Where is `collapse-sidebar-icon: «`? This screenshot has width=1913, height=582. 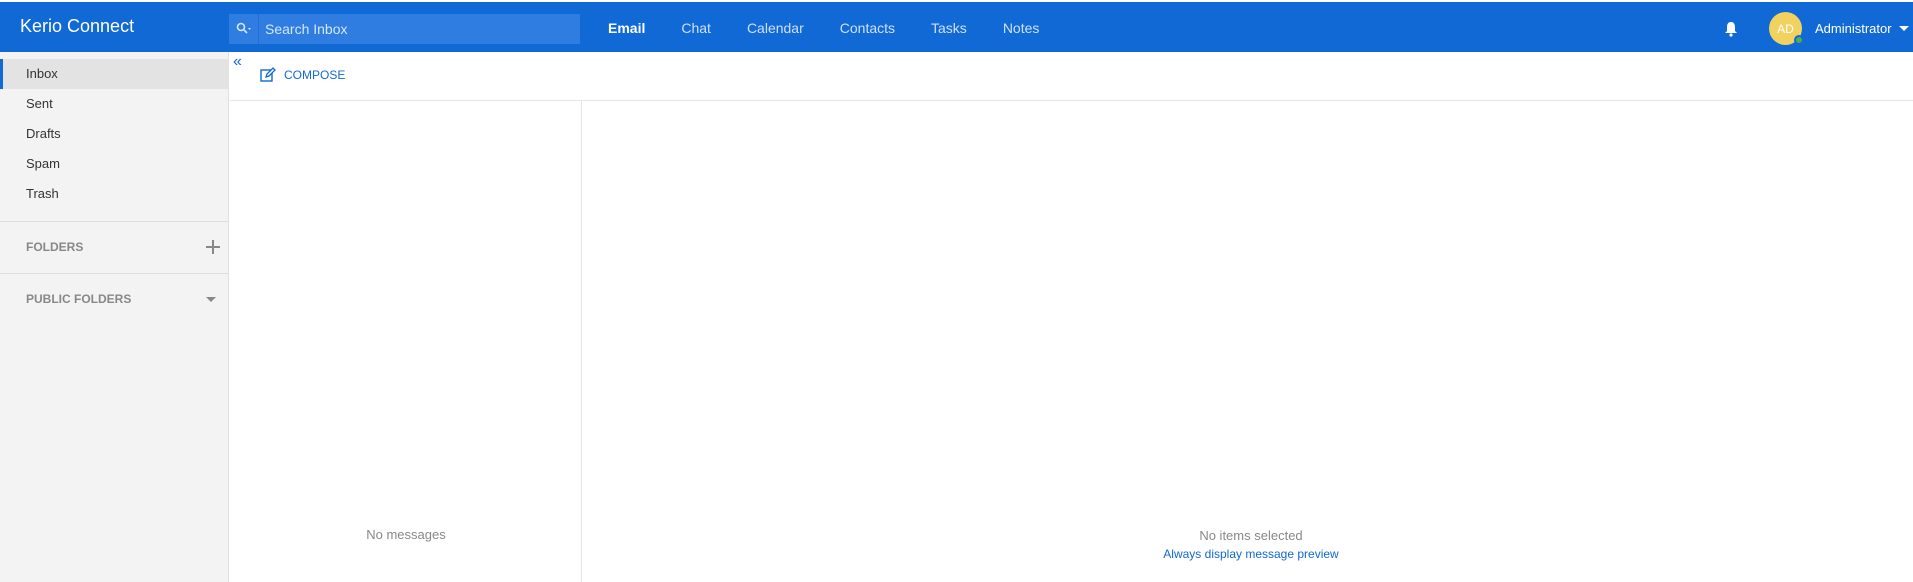 collapse-sidebar-icon: « is located at coordinates (237, 62).